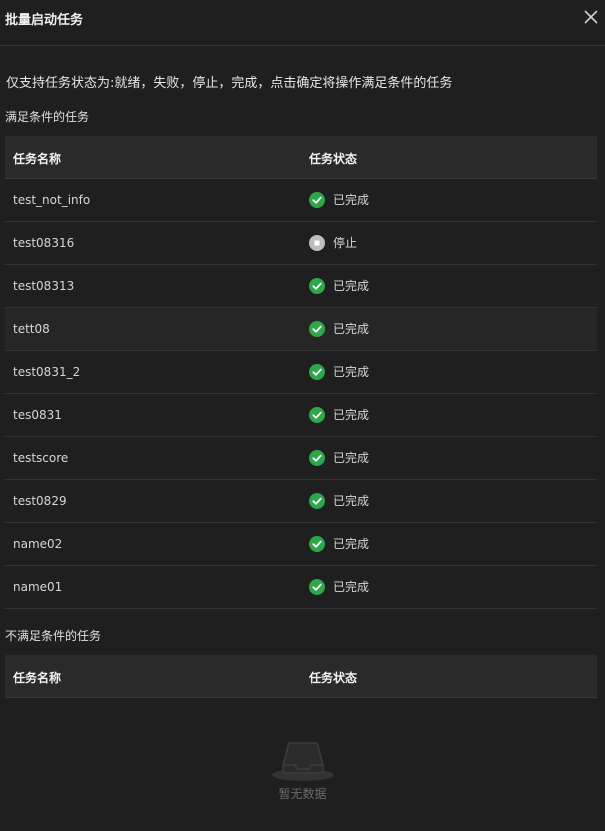 The image size is (605, 831). I want to click on unqualified-table-header: 任务名称 任务状态, so click(301, 676).